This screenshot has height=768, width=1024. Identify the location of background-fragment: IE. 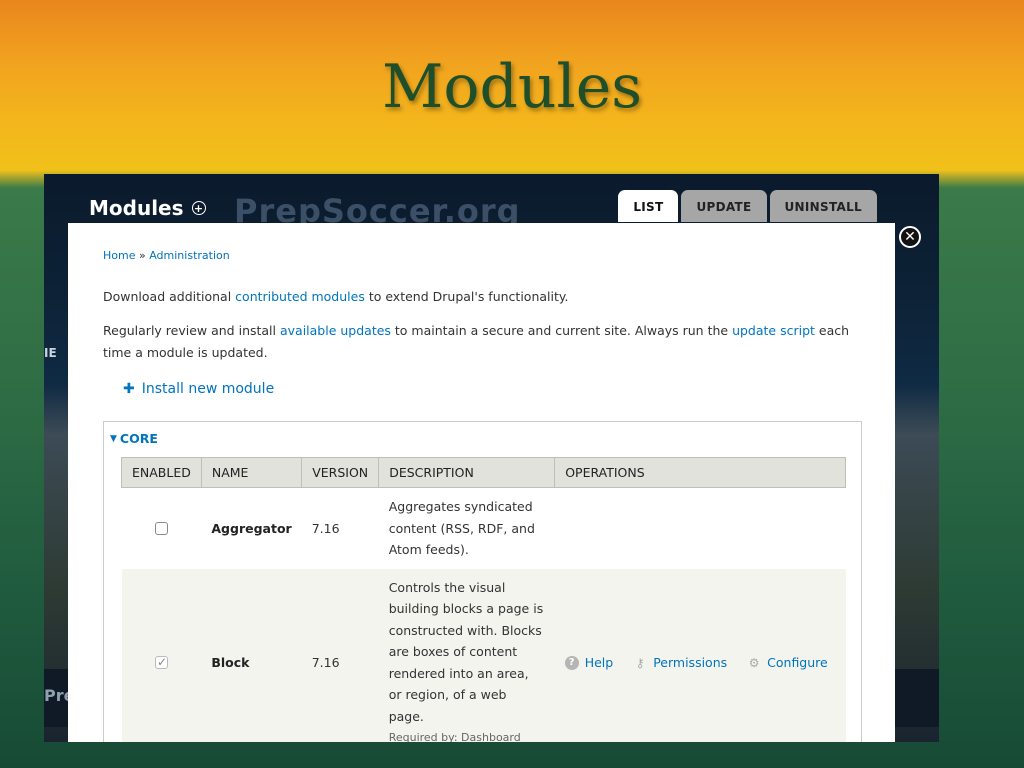
(50, 353).